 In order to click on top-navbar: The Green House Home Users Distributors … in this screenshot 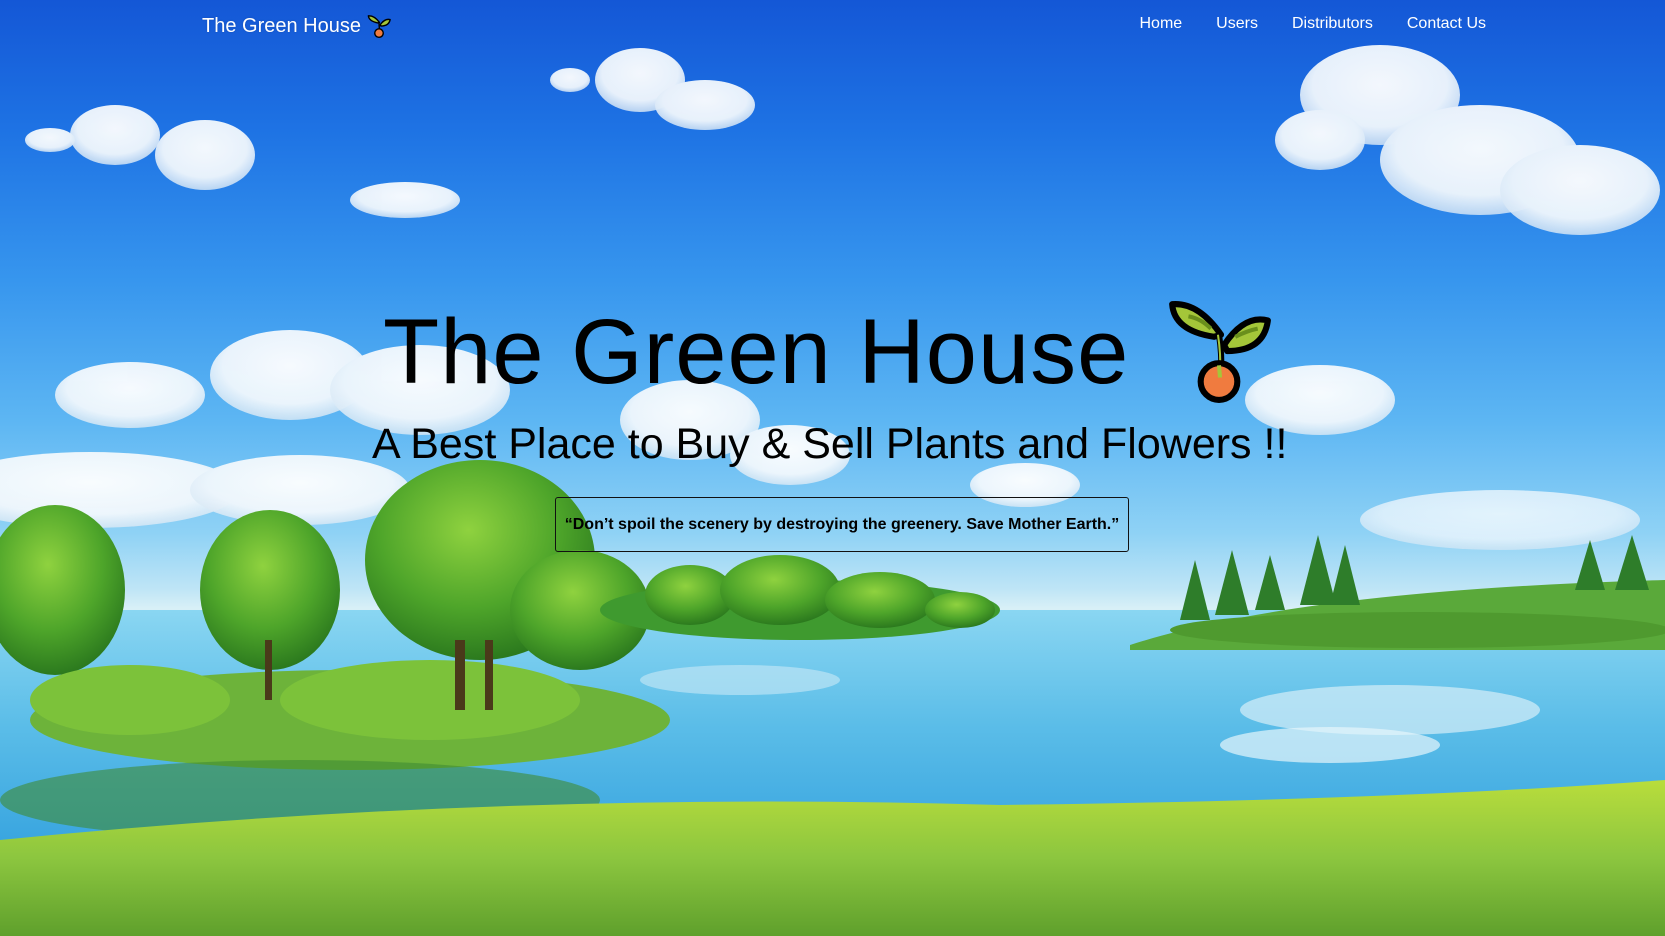, I will do `click(832, 25)`.